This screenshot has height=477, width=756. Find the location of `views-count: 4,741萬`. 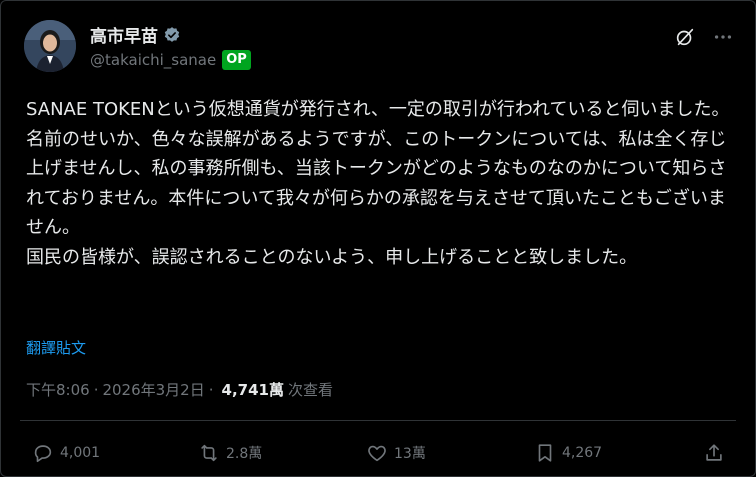

views-count: 4,741萬 is located at coordinates (253, 389).